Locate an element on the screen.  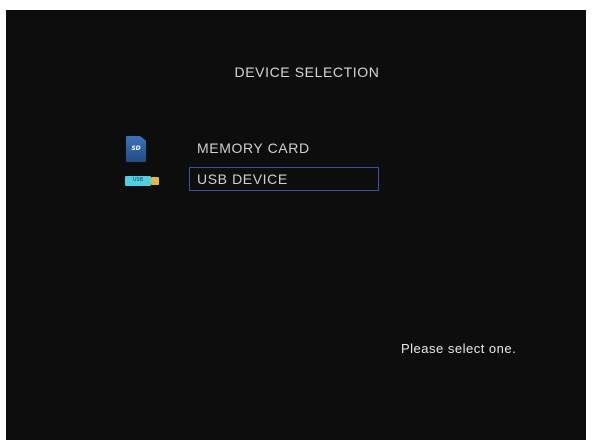
sd-card-icon-text: SD is located at coordinates (136, 148).